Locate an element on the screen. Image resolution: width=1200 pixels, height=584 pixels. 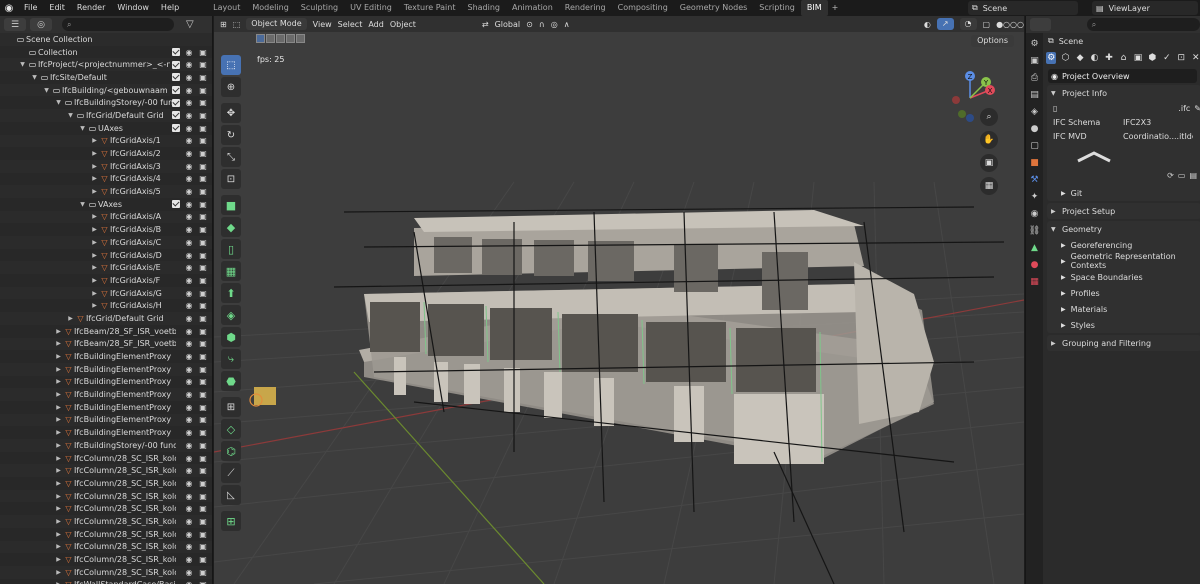
measure-tool-icon: ⟋ is located at coordinates (231, 473).